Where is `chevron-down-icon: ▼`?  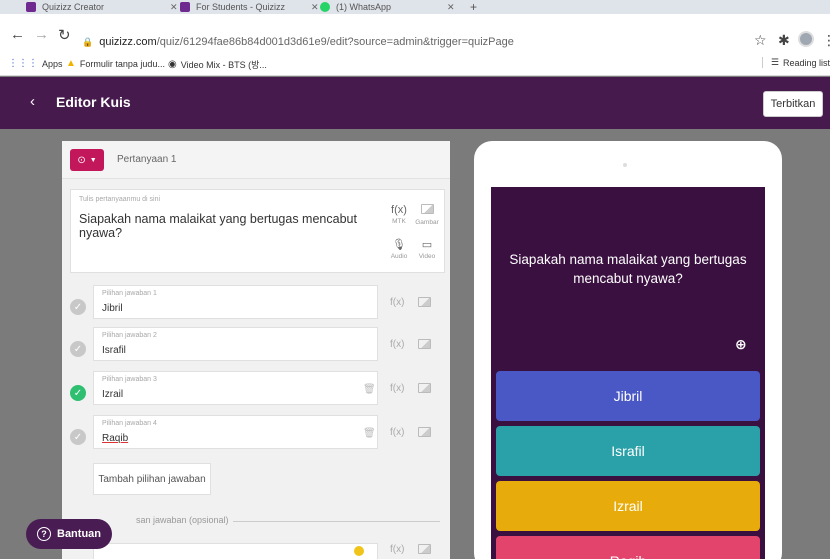 chevron-down-icon: ▼ is located at coordinates (93, 160).